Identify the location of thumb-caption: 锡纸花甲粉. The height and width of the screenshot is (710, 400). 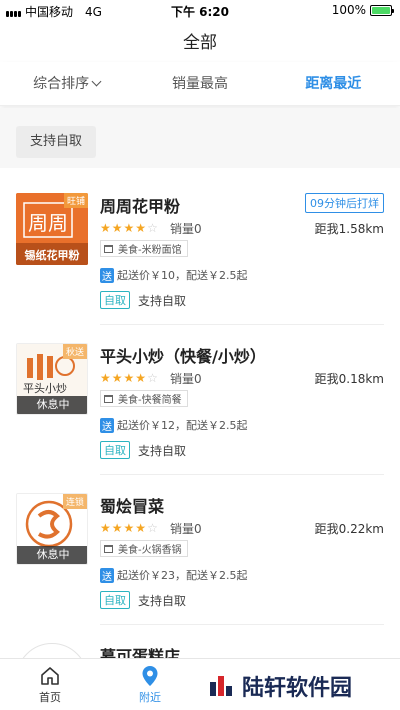
(52, 255).